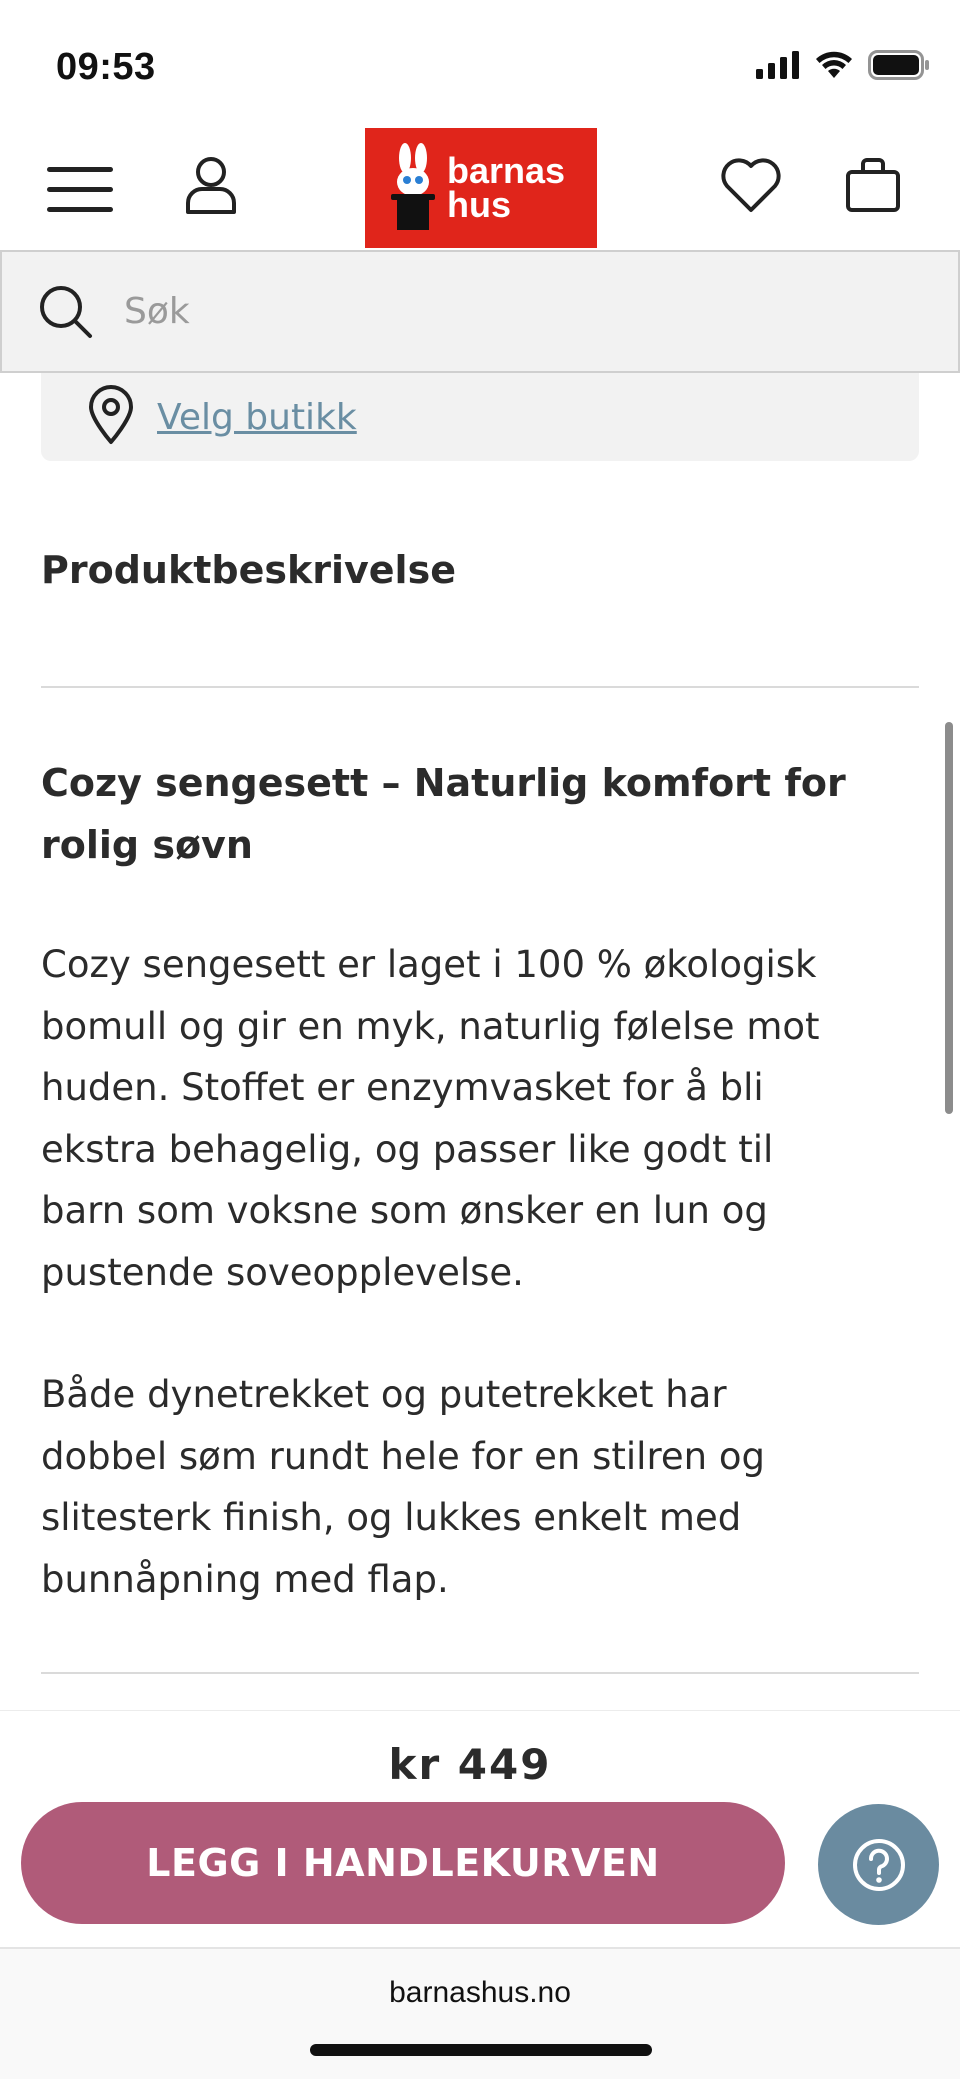  What do you see at coordinates (248, 570) in the screenshot?
I see `product-description-title: Produktbeskrivelse` at bounding box center [248, 570].